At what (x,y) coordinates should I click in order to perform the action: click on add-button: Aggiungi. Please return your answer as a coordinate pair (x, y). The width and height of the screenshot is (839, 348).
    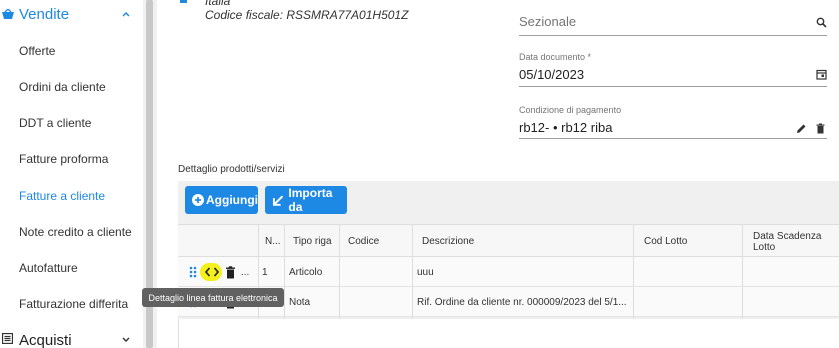
    Looking at the image, I should click on (221, 200).